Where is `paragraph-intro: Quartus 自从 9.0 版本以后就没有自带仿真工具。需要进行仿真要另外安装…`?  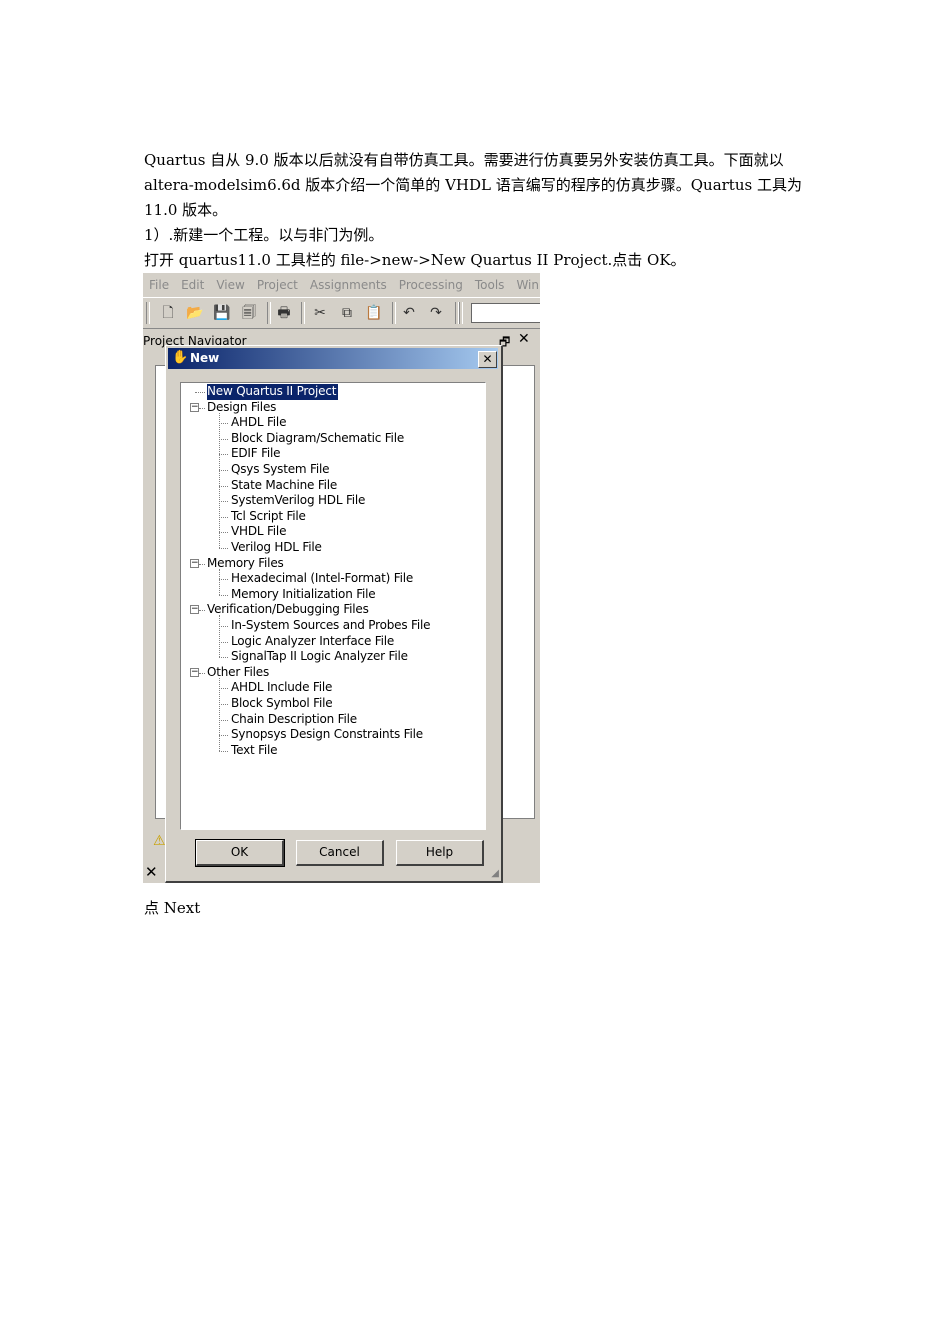
paragraph-intro: Quartus 自从 9.0 版本以后就没有自带仿真工具。需要进行仿真要另外安装… is located at coordinates (473, 185).